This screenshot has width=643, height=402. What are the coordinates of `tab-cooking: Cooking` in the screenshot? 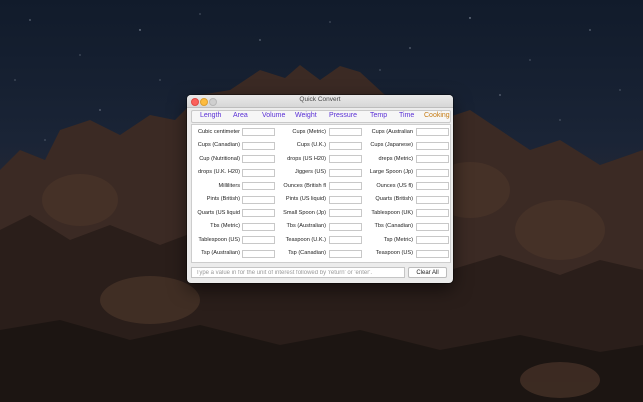 It's located at (437, 115).